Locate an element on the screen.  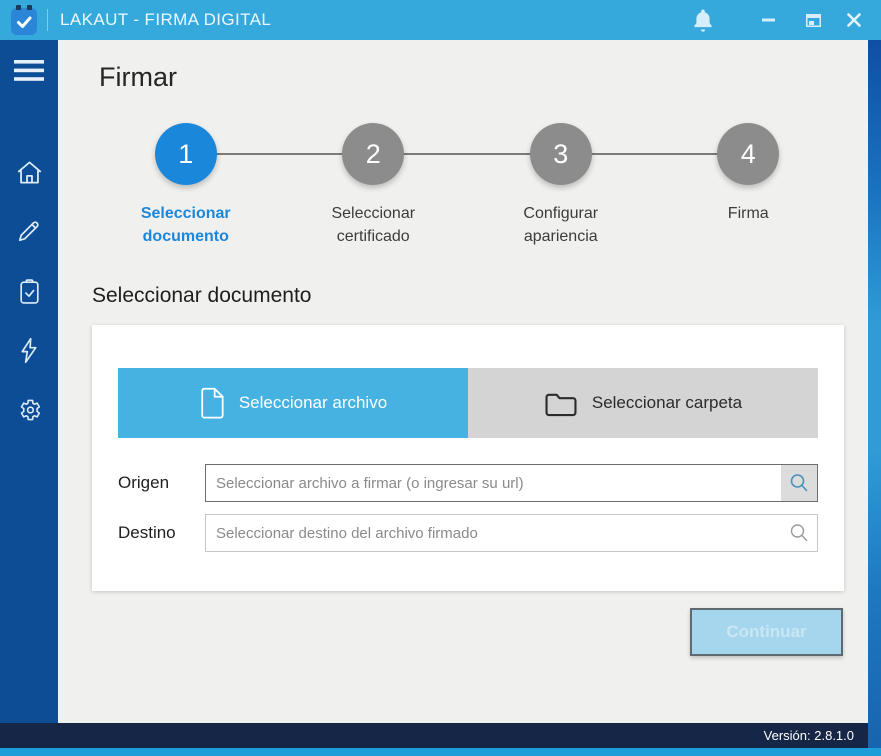
pencil-icon is located at coordinates (29, 231).